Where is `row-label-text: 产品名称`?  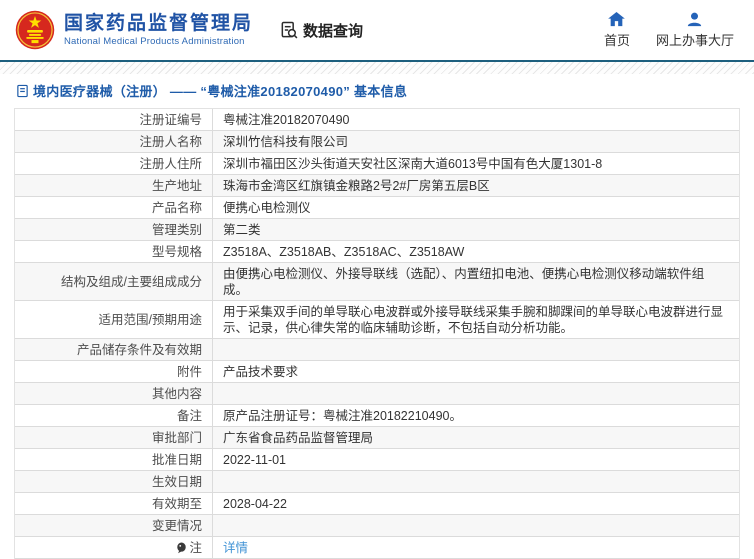 row-label-text: 产品名称 is located at coordinates (176, 208).